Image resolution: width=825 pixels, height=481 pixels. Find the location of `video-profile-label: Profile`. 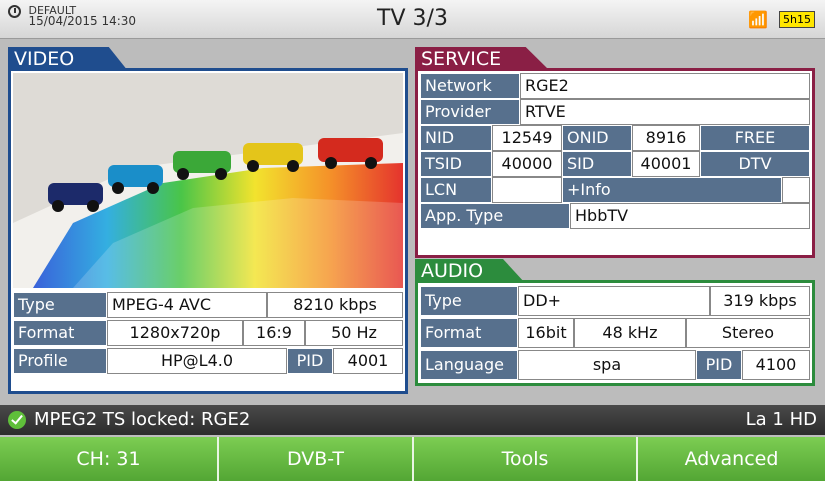

video-profile-label: Profile is located at coordinates (60, 361).